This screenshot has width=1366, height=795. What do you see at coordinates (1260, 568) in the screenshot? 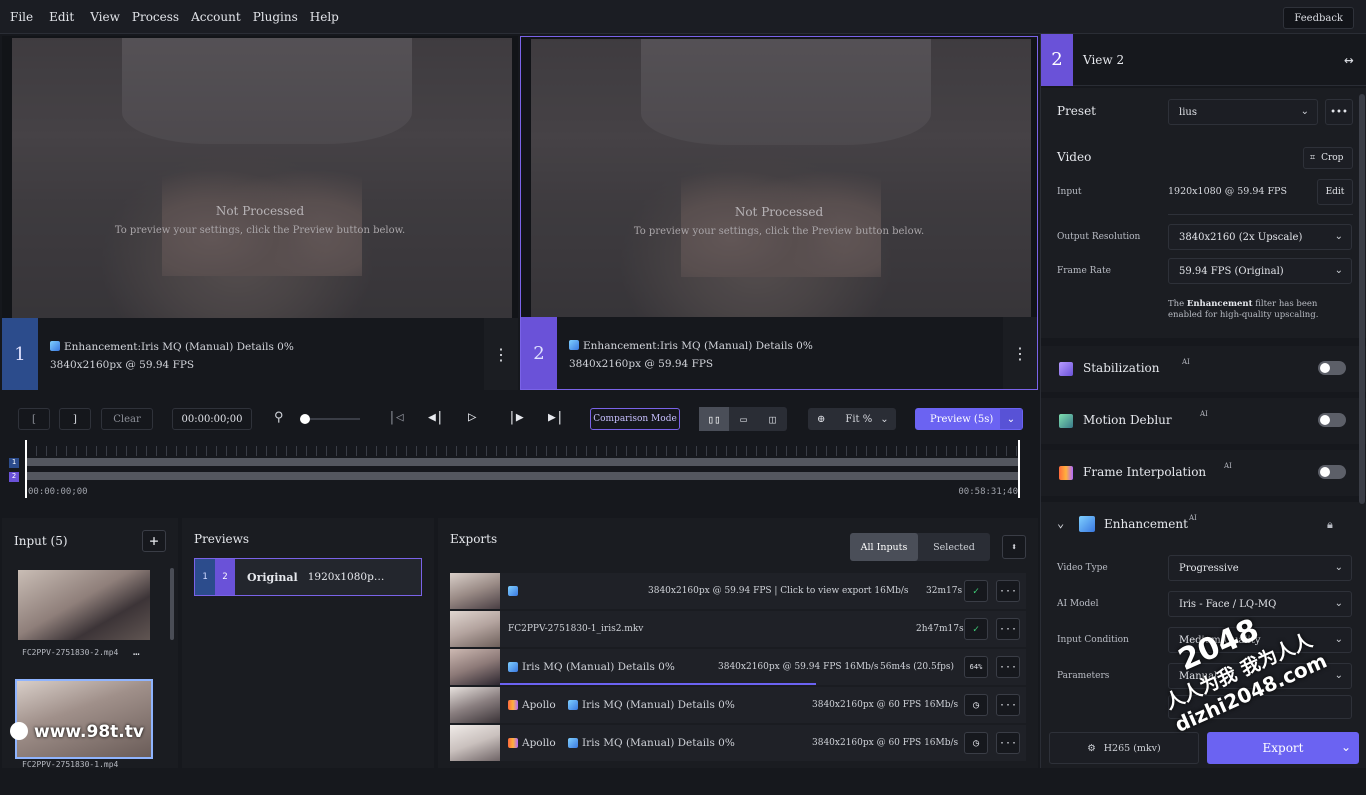
I see `video-type-select: Progressive ⌄` at bounding box center [1260, 568].